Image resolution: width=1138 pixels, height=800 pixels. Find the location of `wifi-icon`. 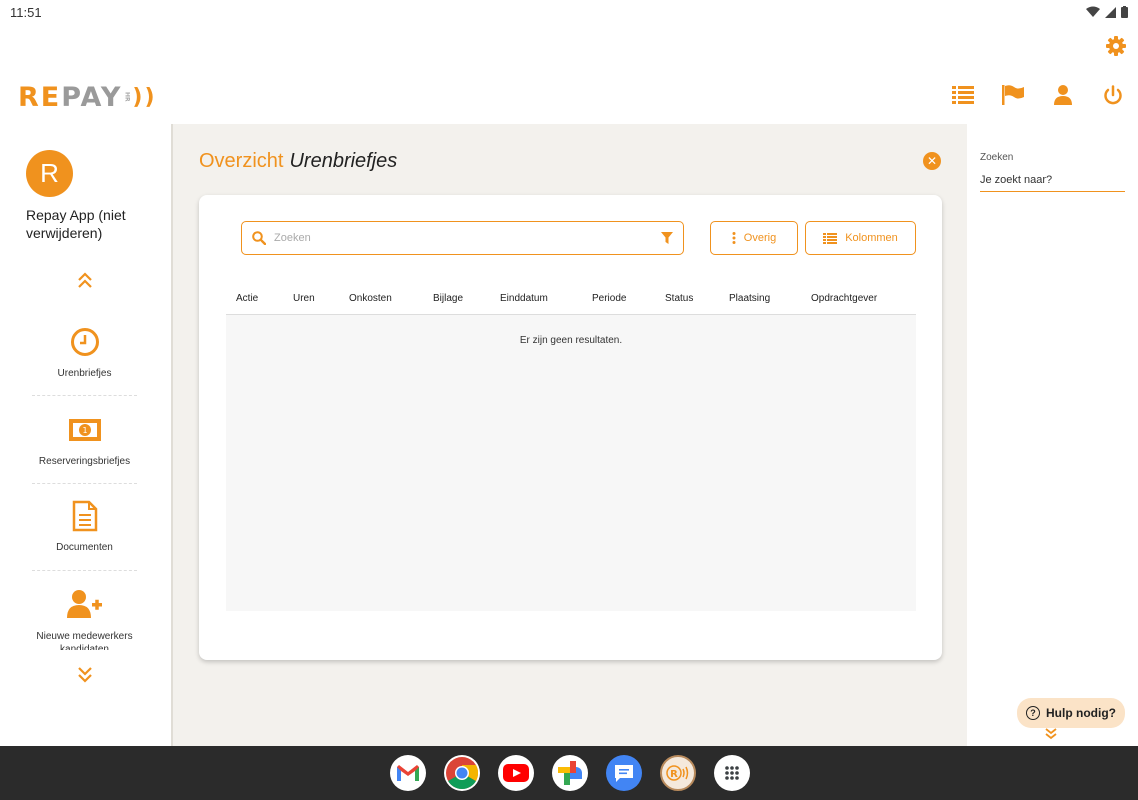

wifi-icon is located at coordinates (1093, 11).